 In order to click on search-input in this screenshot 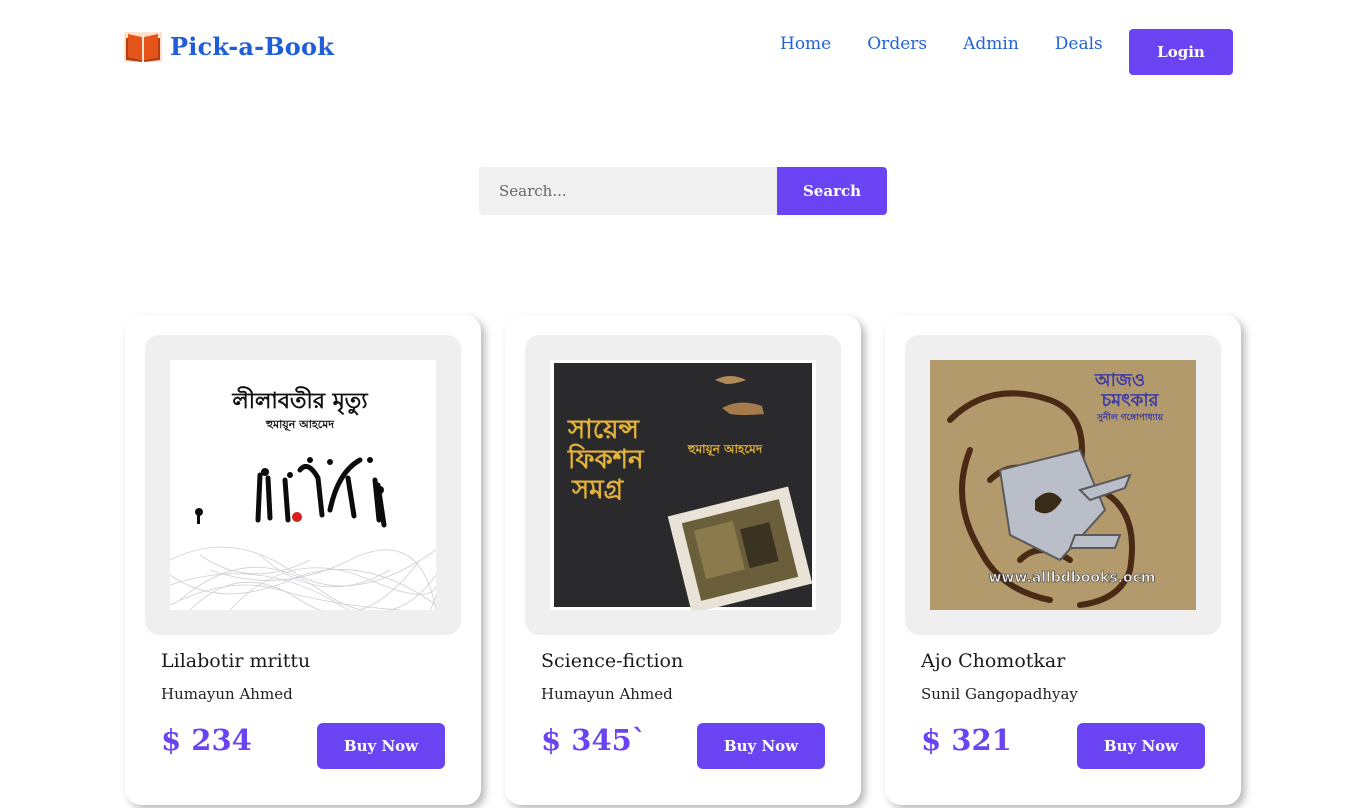, I will do `click(628, 191)`.